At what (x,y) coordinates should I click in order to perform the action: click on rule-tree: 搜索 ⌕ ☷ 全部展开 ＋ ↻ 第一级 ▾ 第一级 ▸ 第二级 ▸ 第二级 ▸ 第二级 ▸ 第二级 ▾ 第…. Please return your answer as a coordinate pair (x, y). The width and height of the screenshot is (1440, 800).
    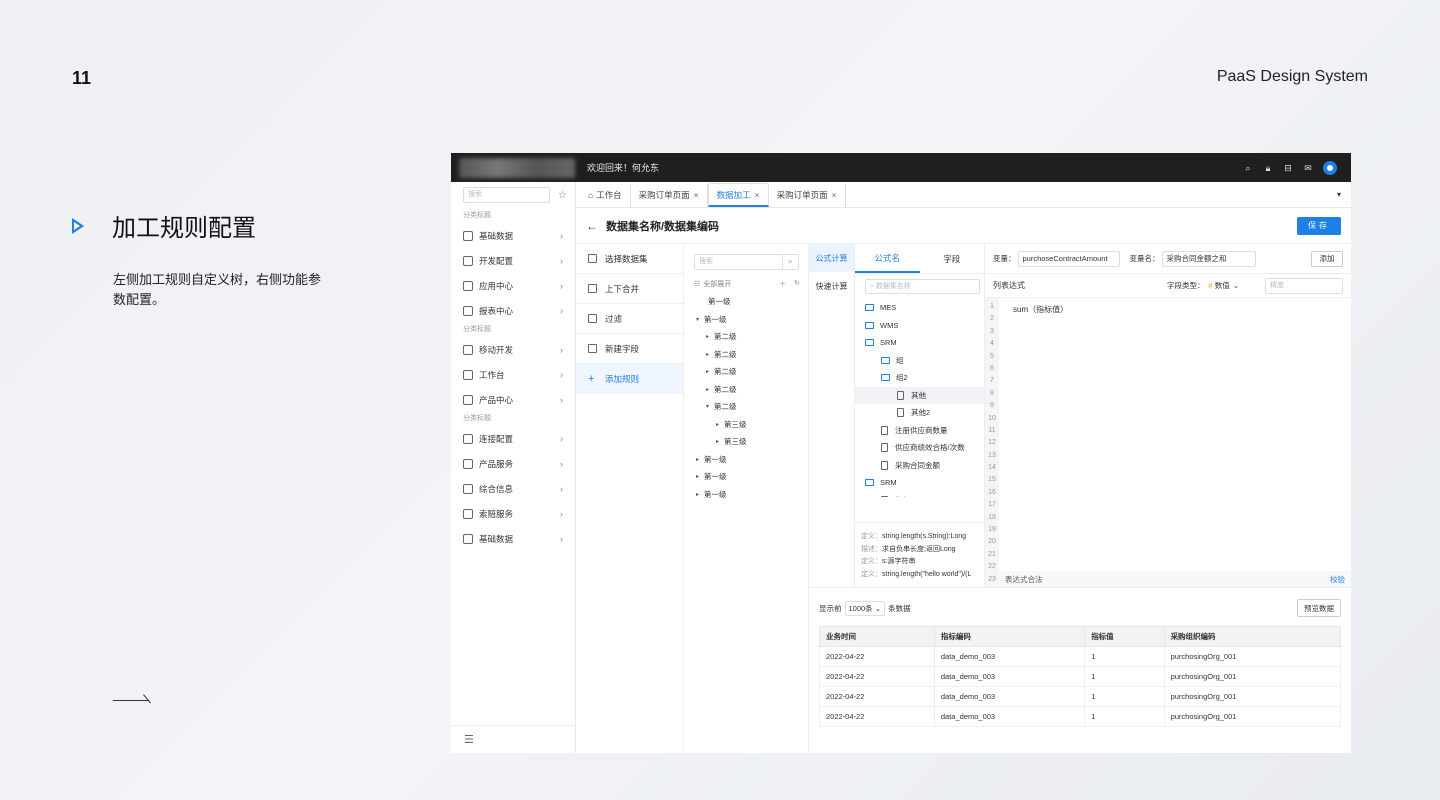
    Looking at the image, I should click on (746, 498).